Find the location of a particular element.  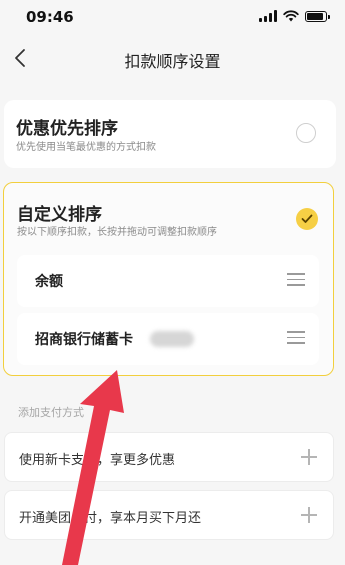

order-item-balance: 余额 is located at coordinates (168, 281).